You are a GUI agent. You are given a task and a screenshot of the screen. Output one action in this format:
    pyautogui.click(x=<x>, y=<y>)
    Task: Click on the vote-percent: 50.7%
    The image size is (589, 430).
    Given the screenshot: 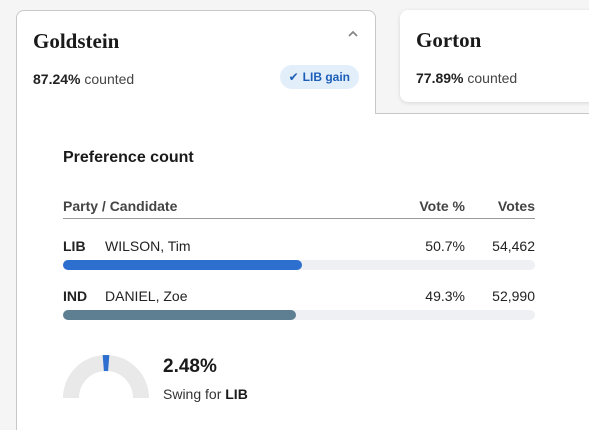 What is the action you would take?
    pyautogui.click(x=445, y=246)
    